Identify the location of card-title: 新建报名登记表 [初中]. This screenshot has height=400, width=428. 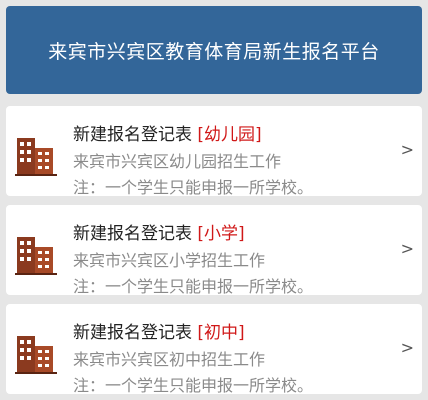
(159, 333).